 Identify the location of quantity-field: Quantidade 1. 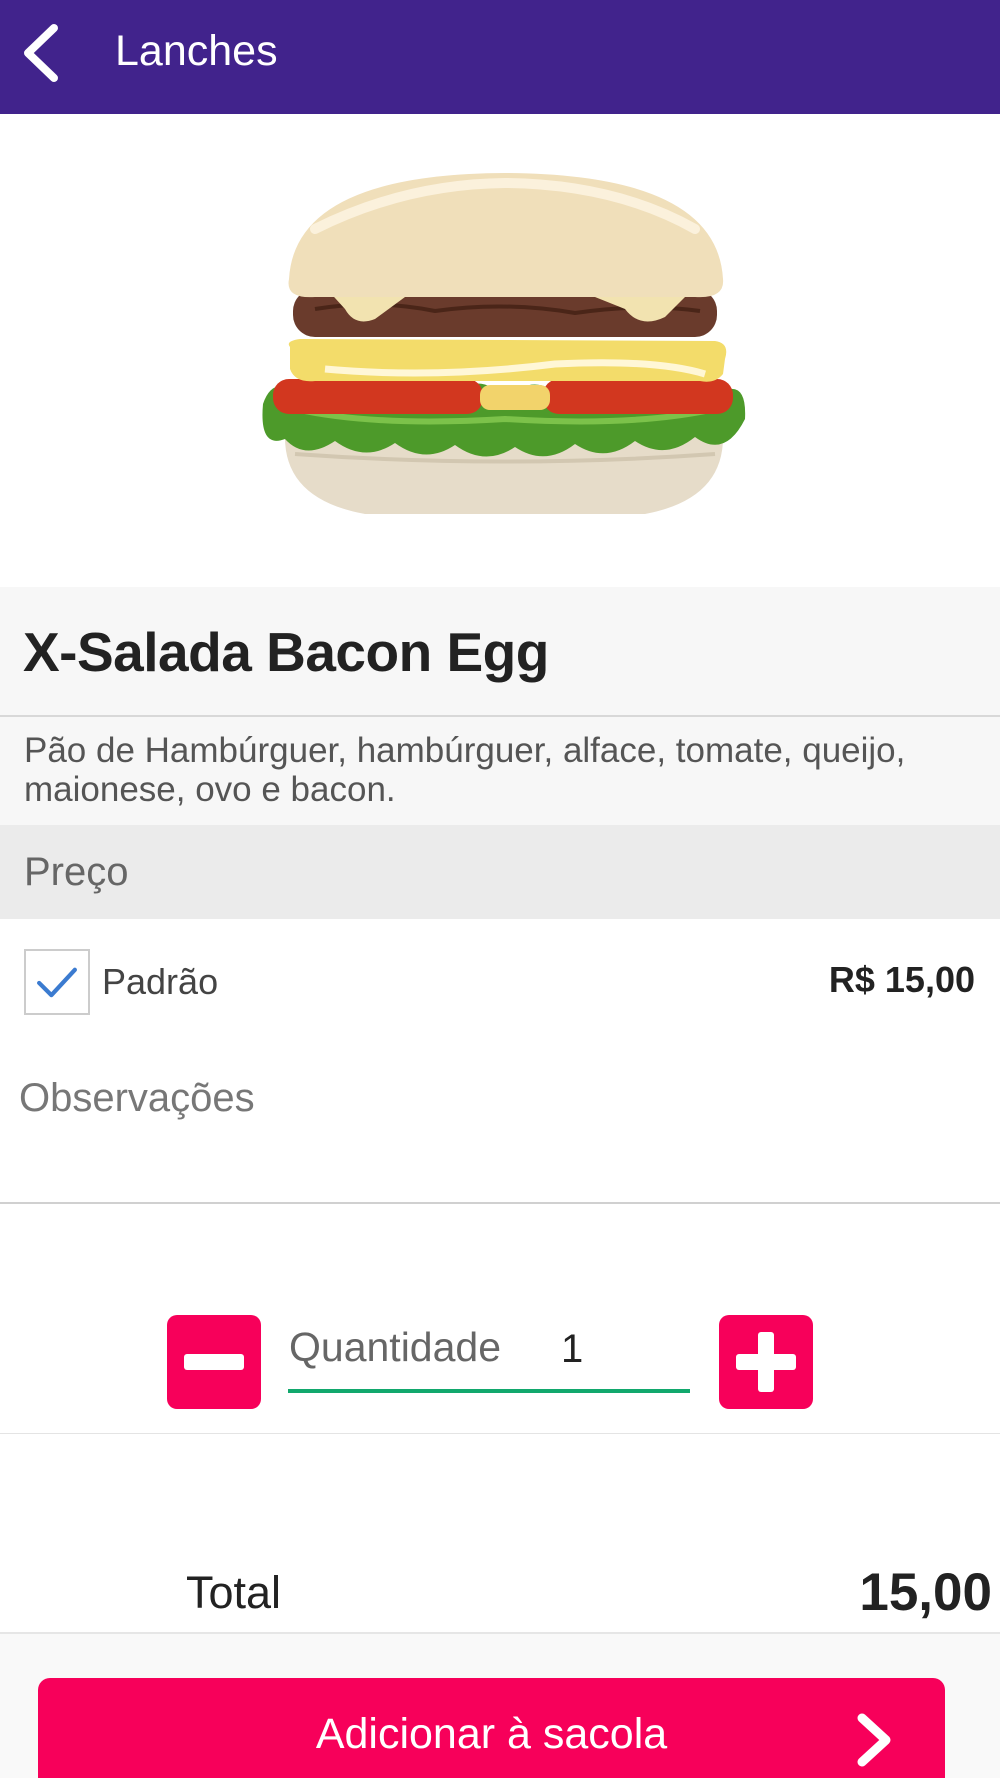
(489, 1356).